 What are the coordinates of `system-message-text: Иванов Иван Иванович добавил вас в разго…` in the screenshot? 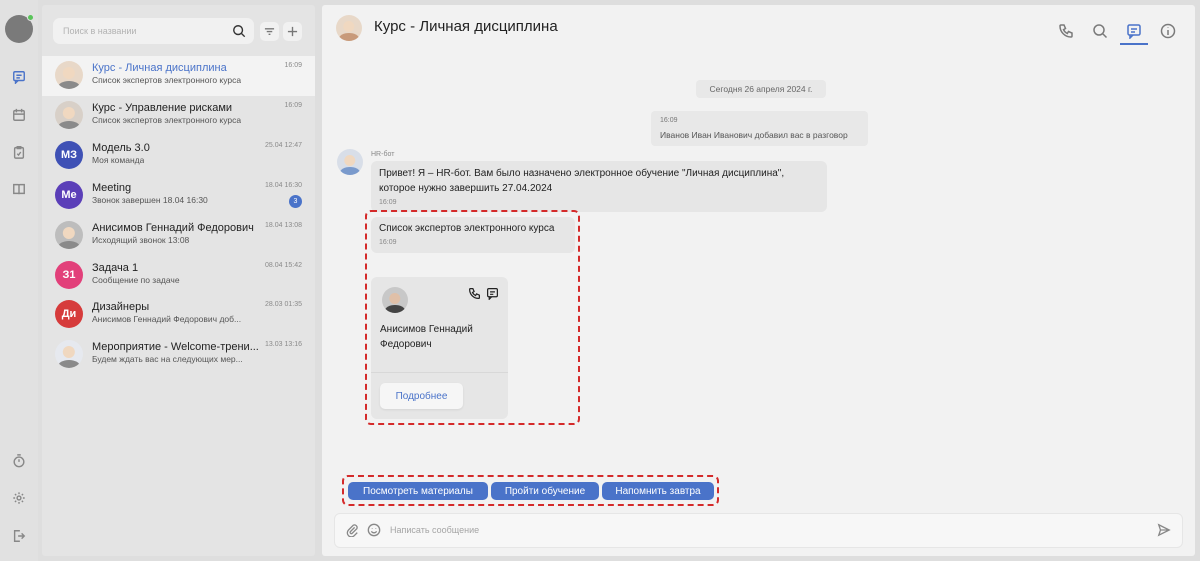 It's located at (754, 135).